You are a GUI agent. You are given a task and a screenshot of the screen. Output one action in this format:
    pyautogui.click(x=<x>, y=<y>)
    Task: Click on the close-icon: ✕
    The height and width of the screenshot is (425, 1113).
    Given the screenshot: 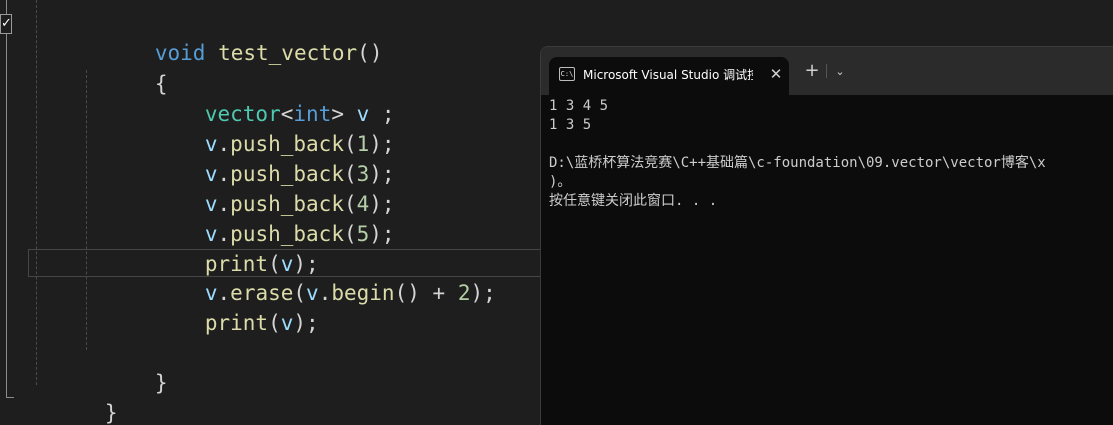 What is the action you would take?
    pyautogui.click(x=776, y=74)
    